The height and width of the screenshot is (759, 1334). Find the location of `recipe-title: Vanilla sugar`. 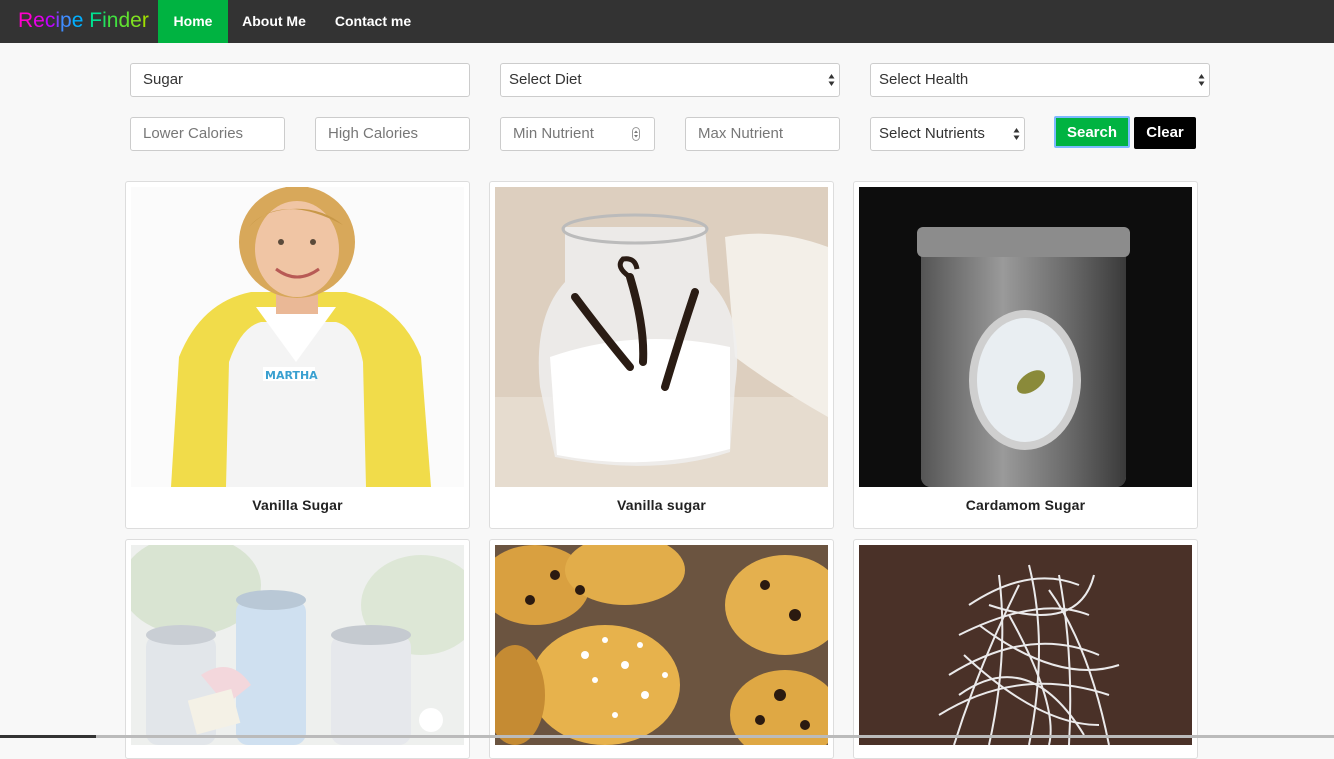

recipe-title: Vanilla sugar is located at coordinates (661, 505).